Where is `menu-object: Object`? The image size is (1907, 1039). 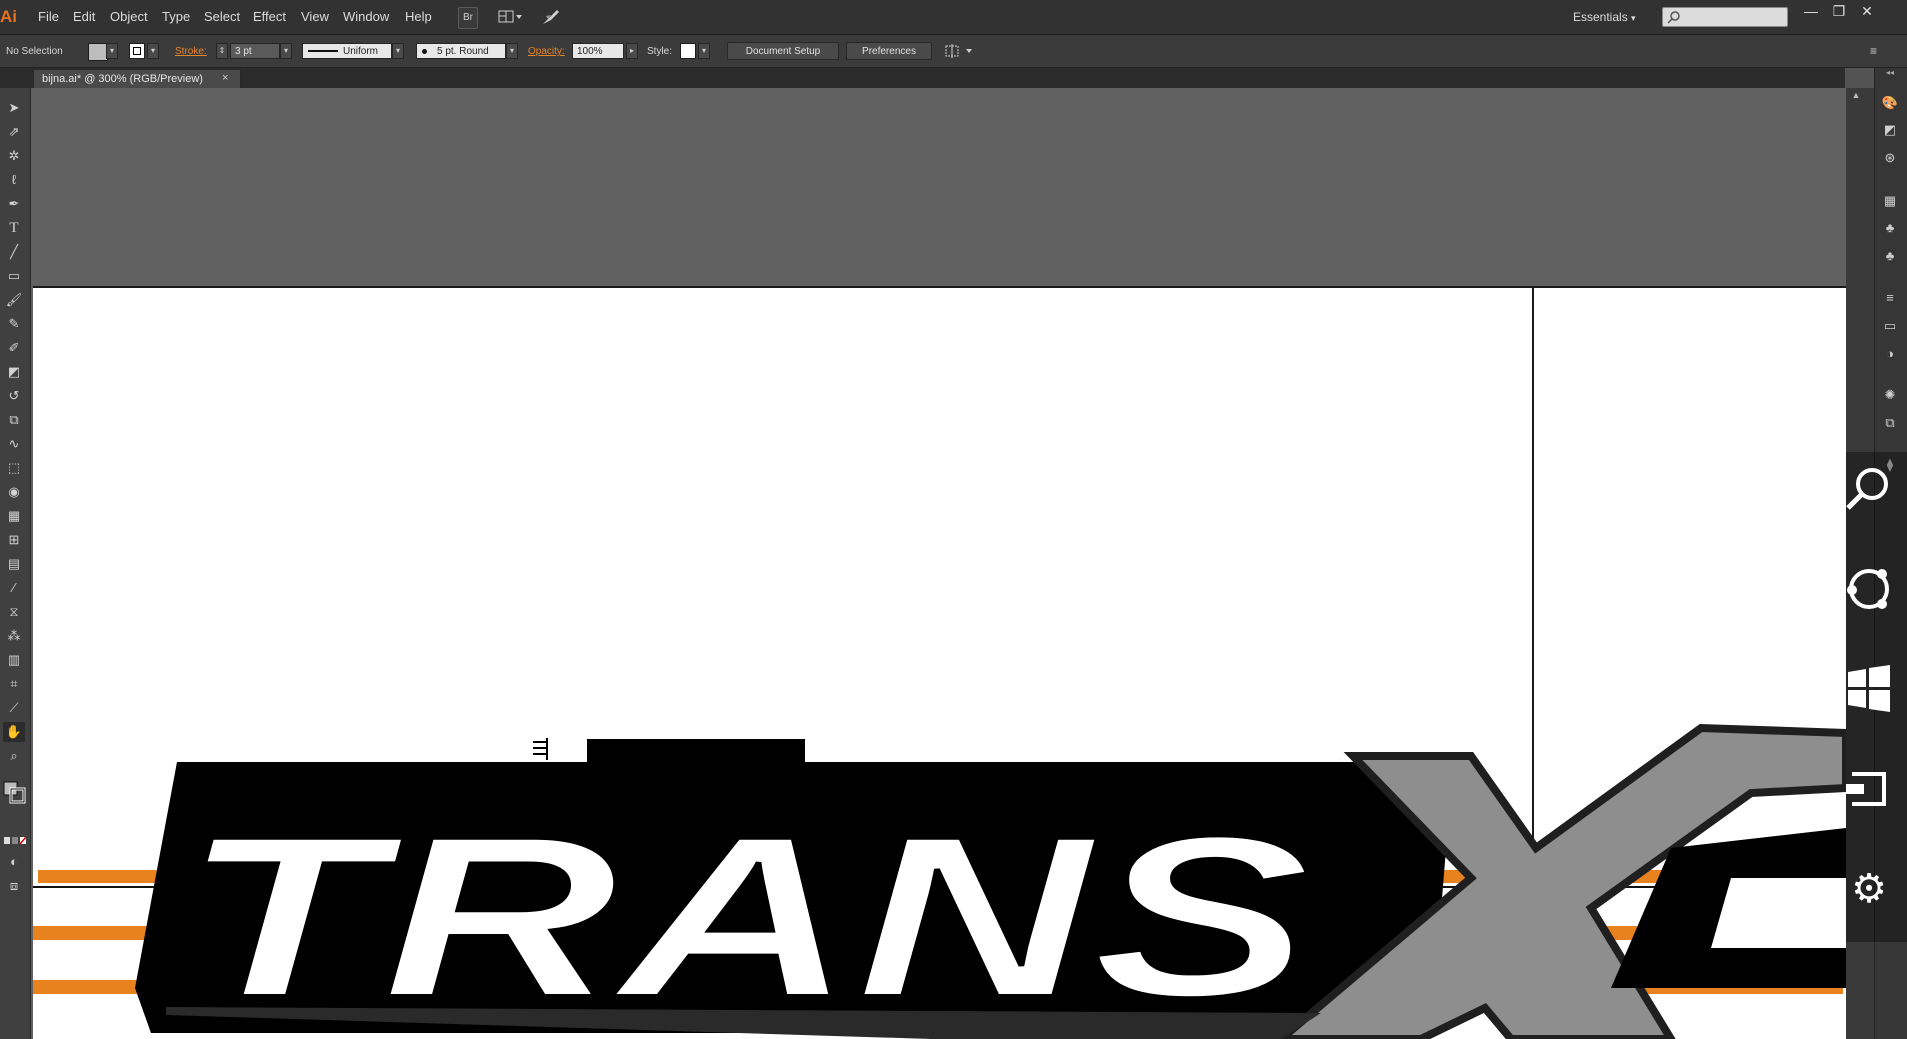
menu-object: Object is located at coordinates (129, 16).